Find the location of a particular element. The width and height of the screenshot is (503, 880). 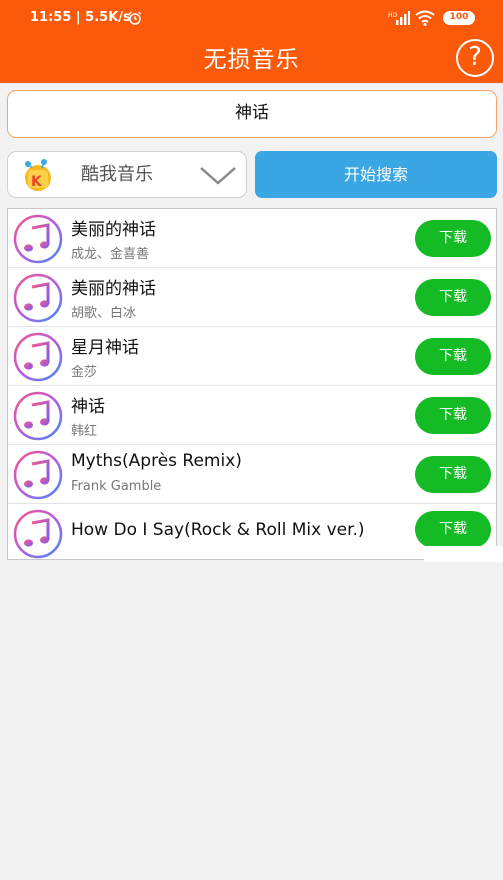

song-artist: 成龙、金喜善 is located at coordinates (110, 254).